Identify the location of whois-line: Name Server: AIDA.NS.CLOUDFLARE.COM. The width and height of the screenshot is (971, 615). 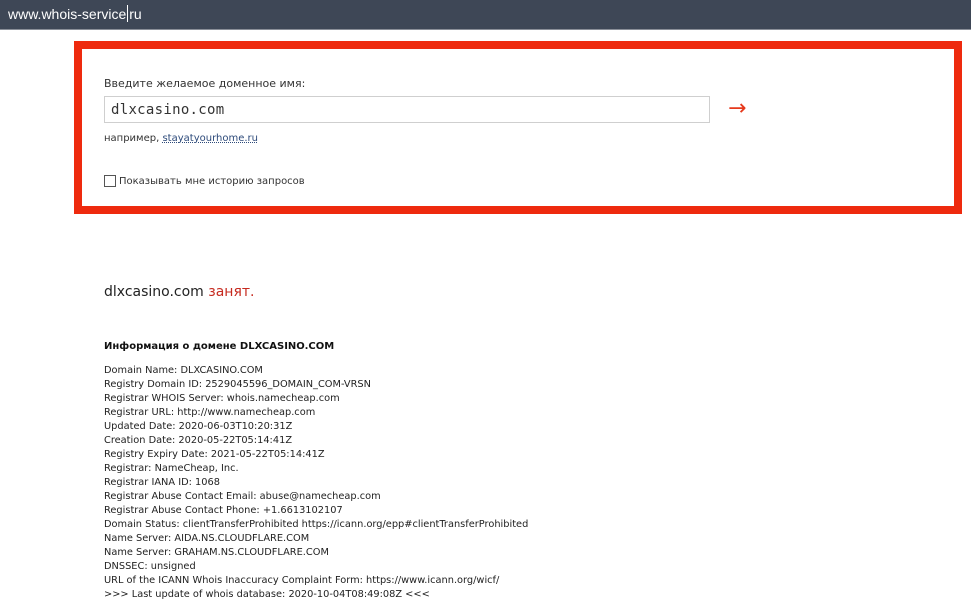
(207, 538).